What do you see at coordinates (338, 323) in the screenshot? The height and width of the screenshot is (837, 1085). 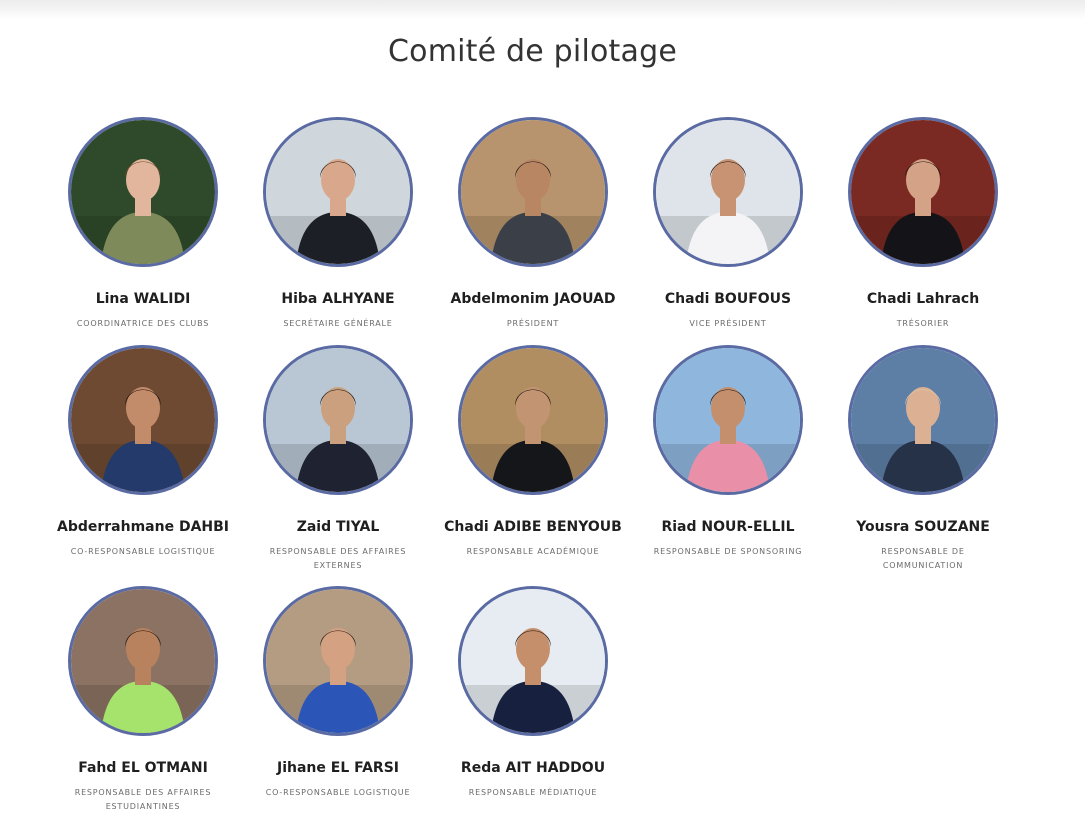 I see `member-role: SECRÉTAIRE GÉNÉRALE` at bounding box center [338, 323].